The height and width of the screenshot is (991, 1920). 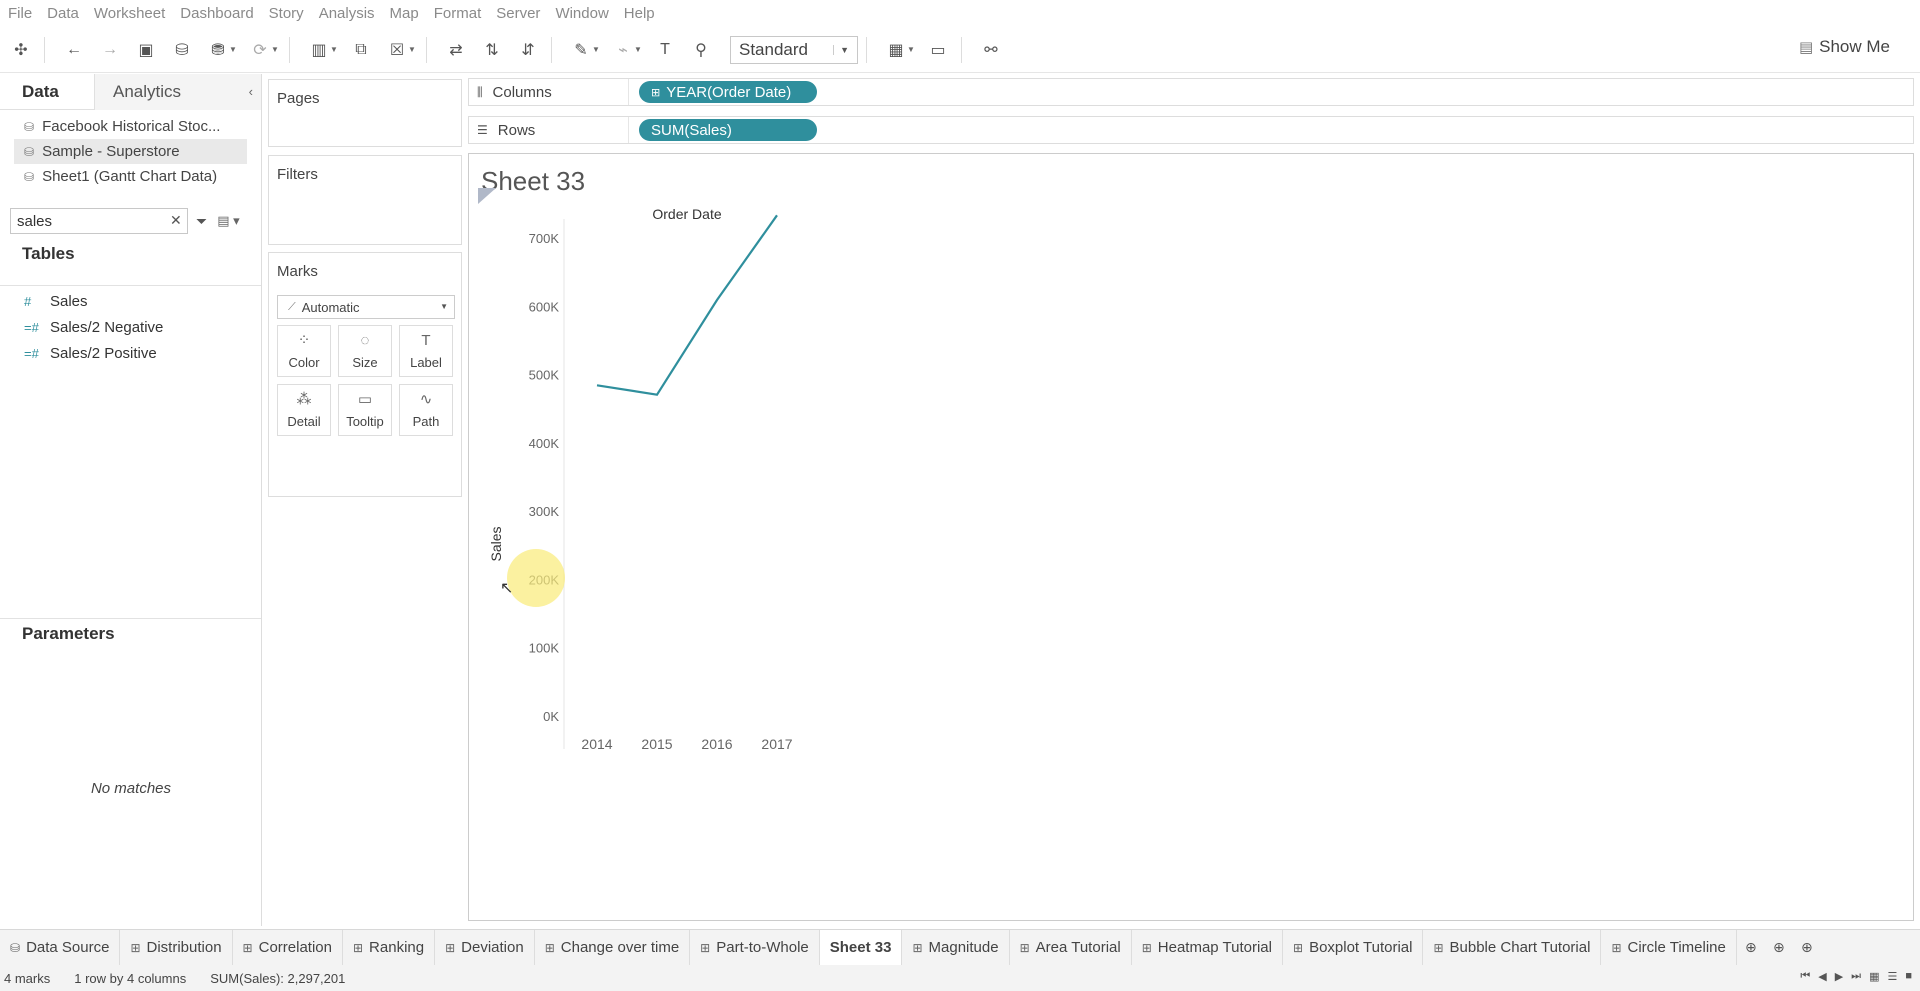 What do you see at coordinates (656, 744) in the screenshot?
I see `x-tick-label: 2015` at bounding box center [656, 744].